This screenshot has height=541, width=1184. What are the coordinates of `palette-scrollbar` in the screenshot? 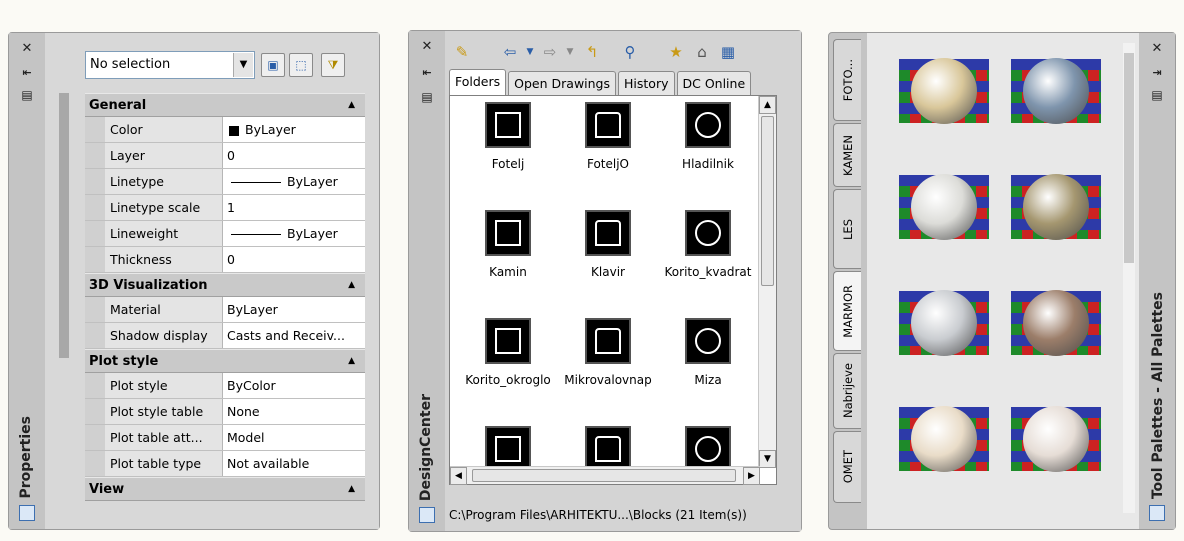 It's located at (1129, 278).